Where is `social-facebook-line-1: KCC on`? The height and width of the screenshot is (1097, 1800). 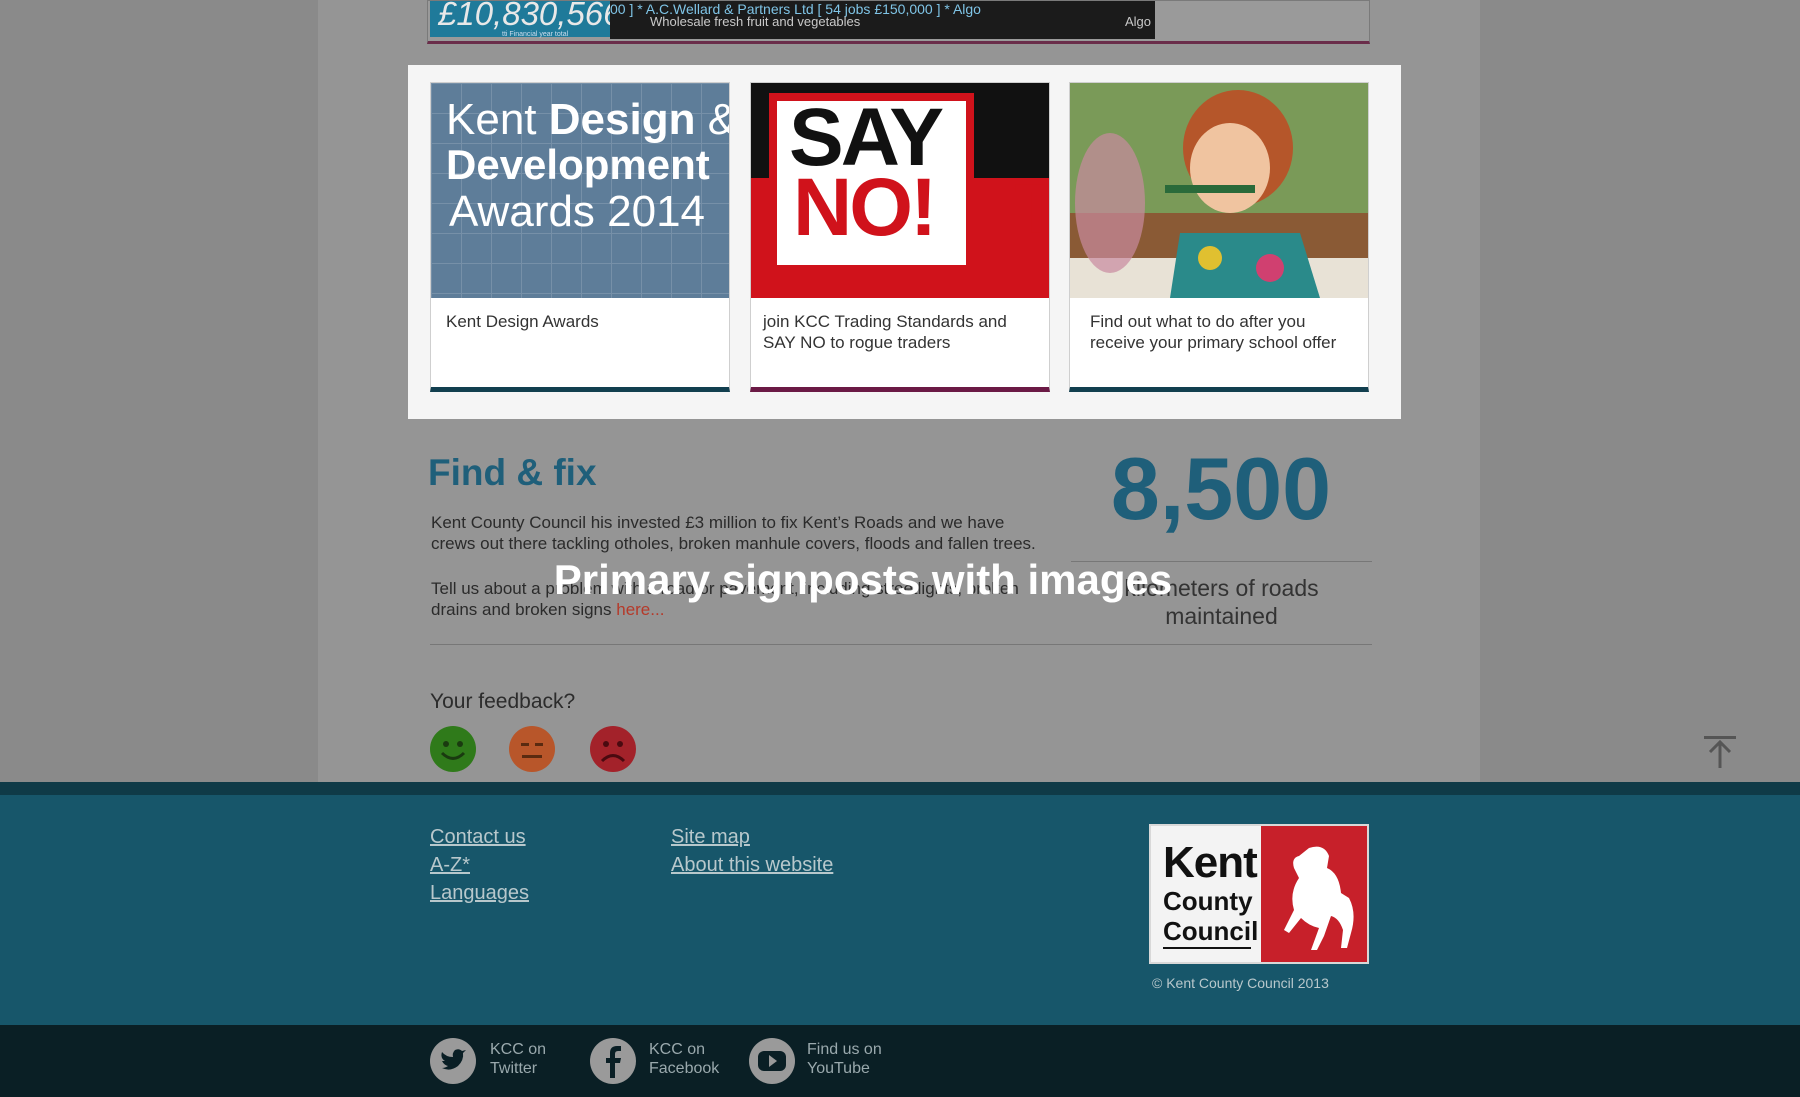
social-facebook-line-1: KCC on is located at coordinates (677, 1049).